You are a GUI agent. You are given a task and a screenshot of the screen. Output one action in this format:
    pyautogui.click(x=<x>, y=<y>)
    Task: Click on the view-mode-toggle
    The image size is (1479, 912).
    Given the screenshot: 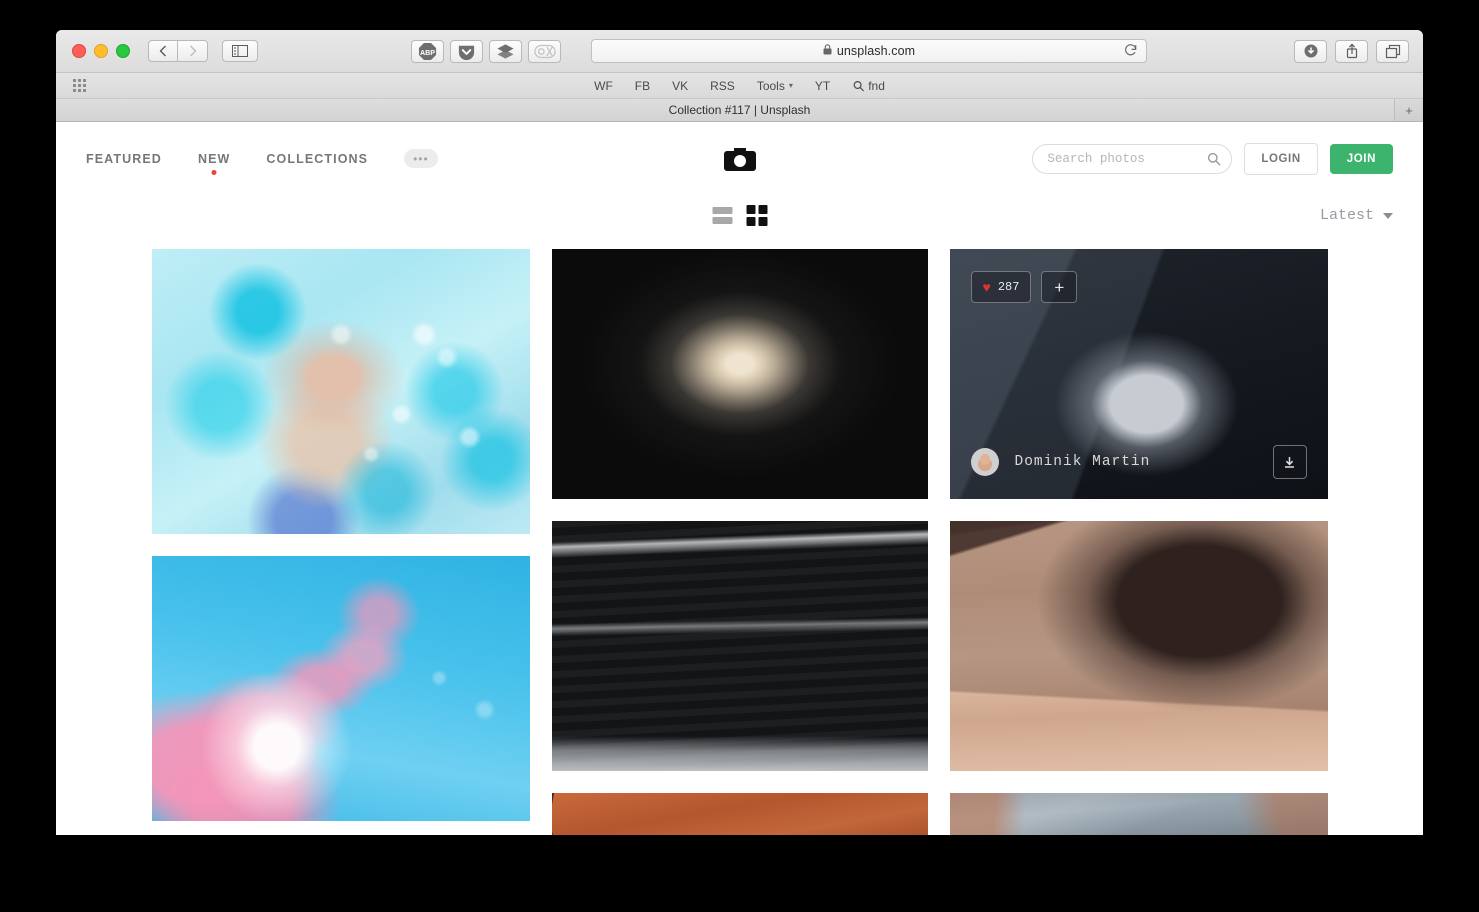 What is the action you would take?
    pyautogui.click(x=739, y=215)
    